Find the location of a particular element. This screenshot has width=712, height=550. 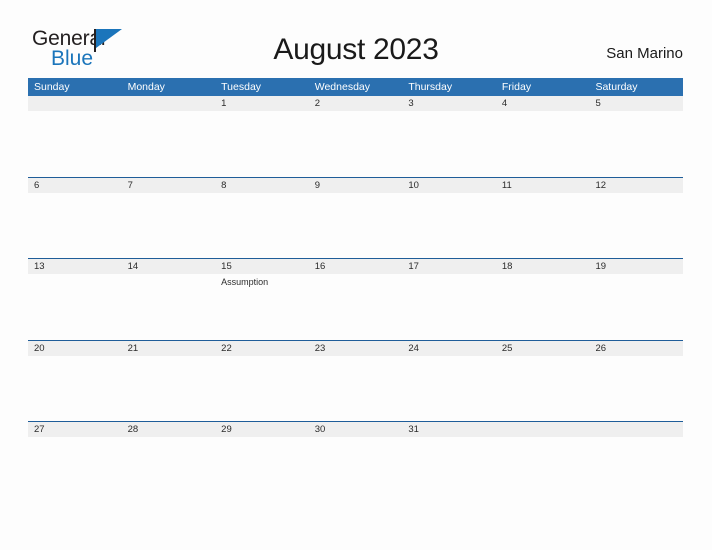

day-number: 28 is located at coordinates (133, 429).